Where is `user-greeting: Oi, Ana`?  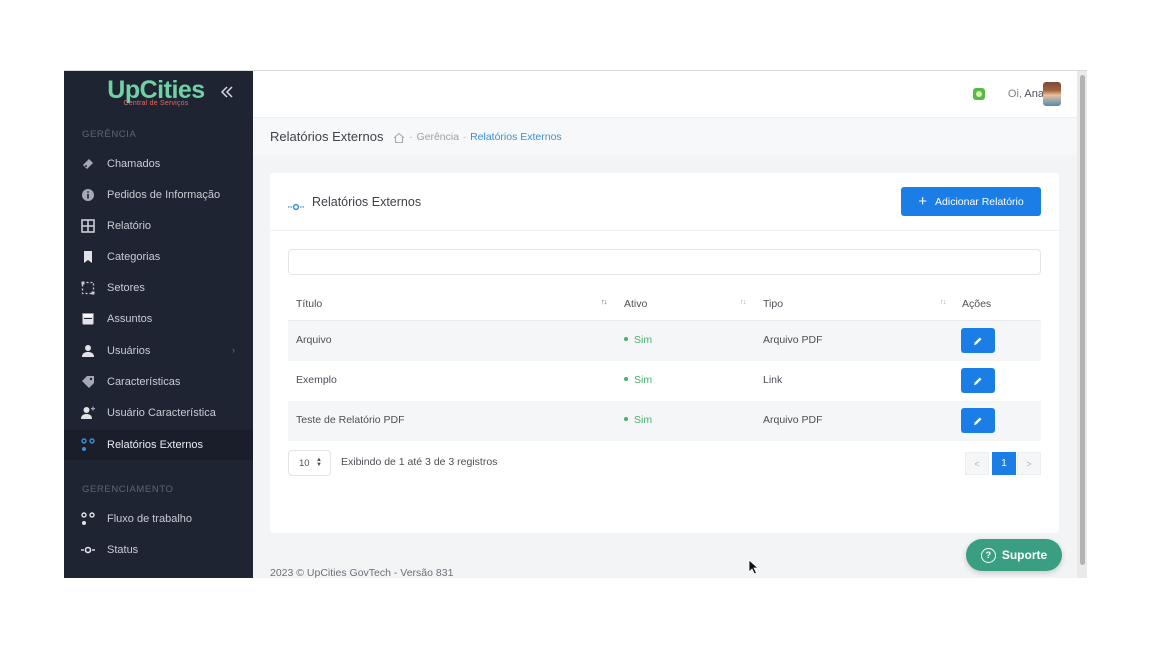
user-greeting: Oi, Ana is located at coordinates (1026, 94).